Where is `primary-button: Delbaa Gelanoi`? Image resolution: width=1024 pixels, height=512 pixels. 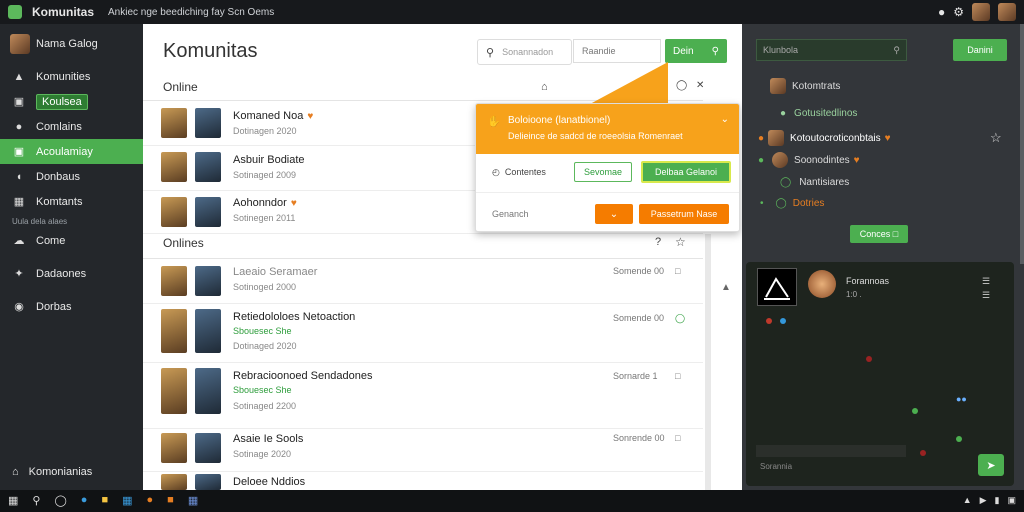 primary-button: Delbaa Gelanoi is located at coordinates (686, 172).